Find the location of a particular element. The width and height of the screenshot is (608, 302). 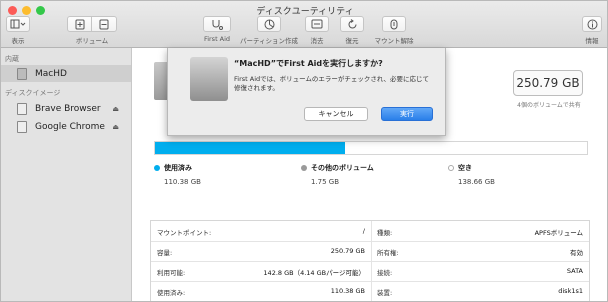

sidebar-item-brave-browser: Brave Browser ⏏ is located at coordinates (66, 108).